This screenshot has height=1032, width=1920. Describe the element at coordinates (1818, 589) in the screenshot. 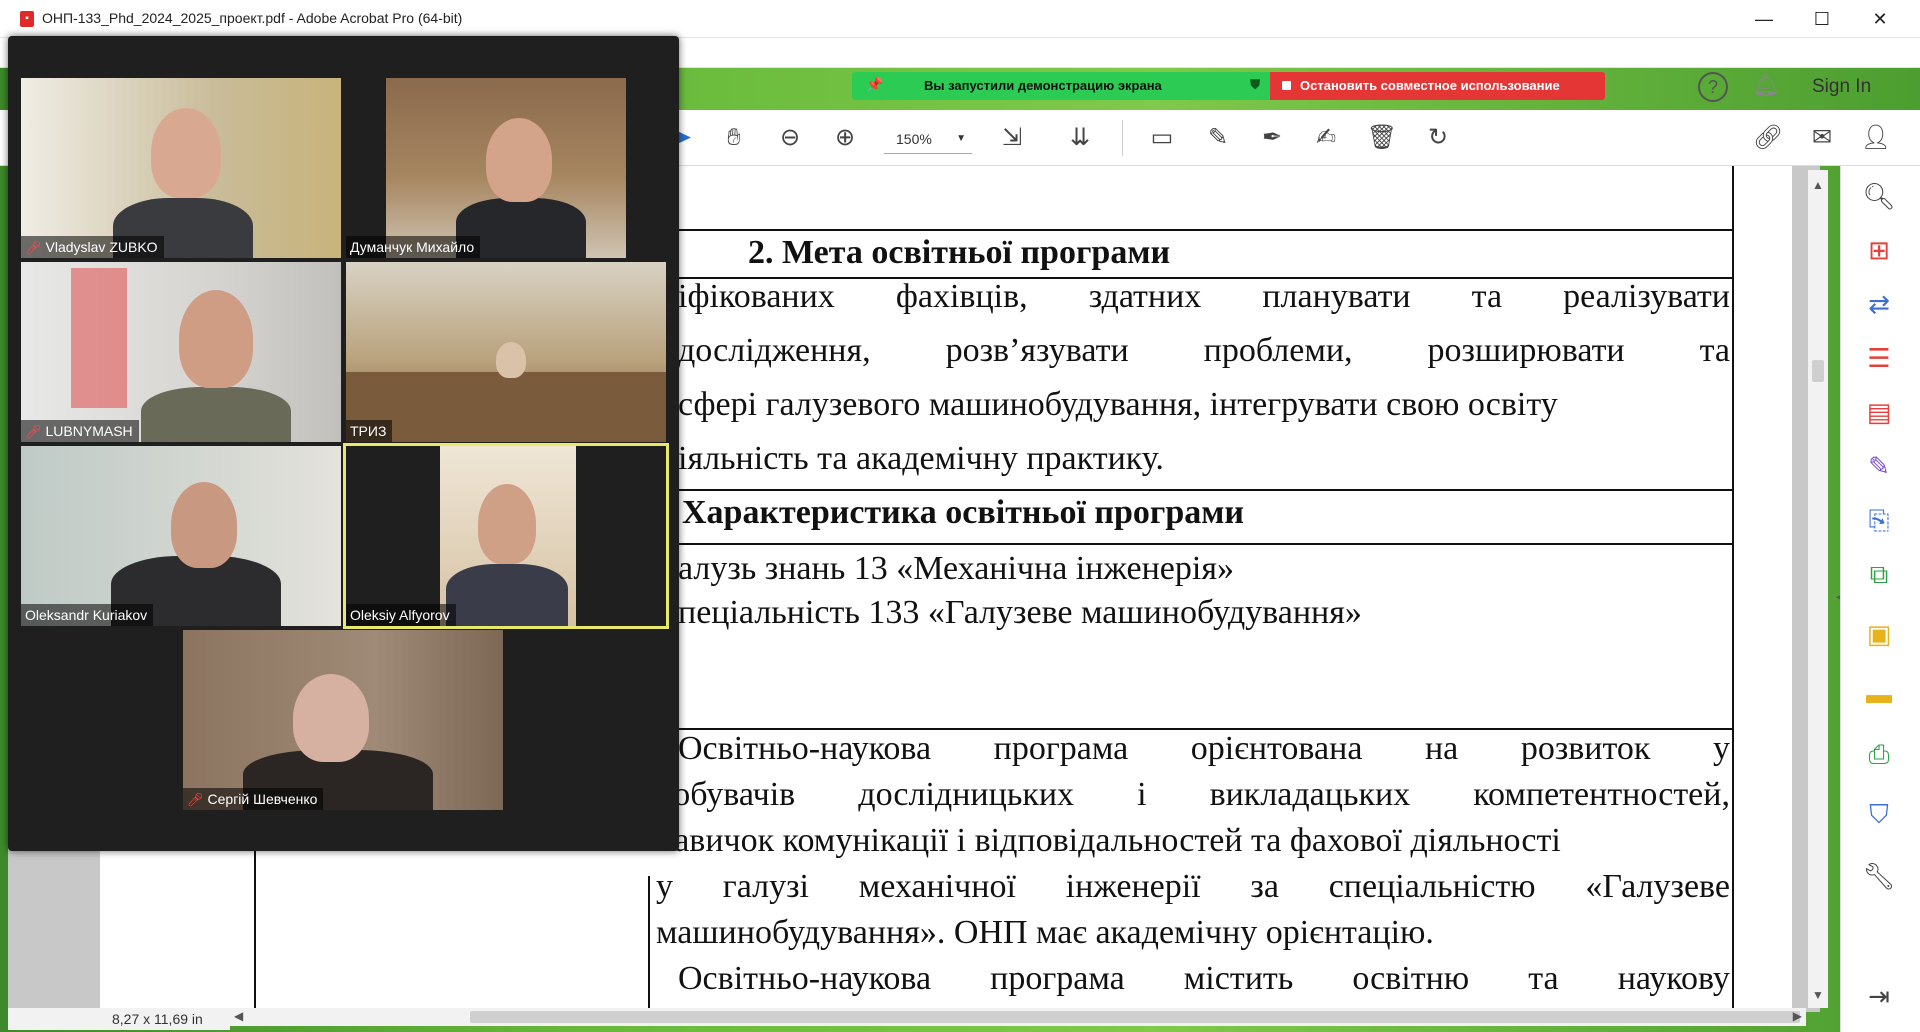

I see `vertical-scrollbar: ▲ ▼` at that location.